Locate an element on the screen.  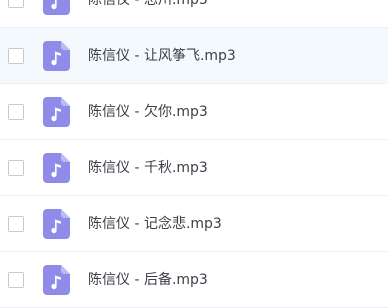
file-name: 陈信仪 - 记念悲.mp3 is located at coordinates (155, 224).